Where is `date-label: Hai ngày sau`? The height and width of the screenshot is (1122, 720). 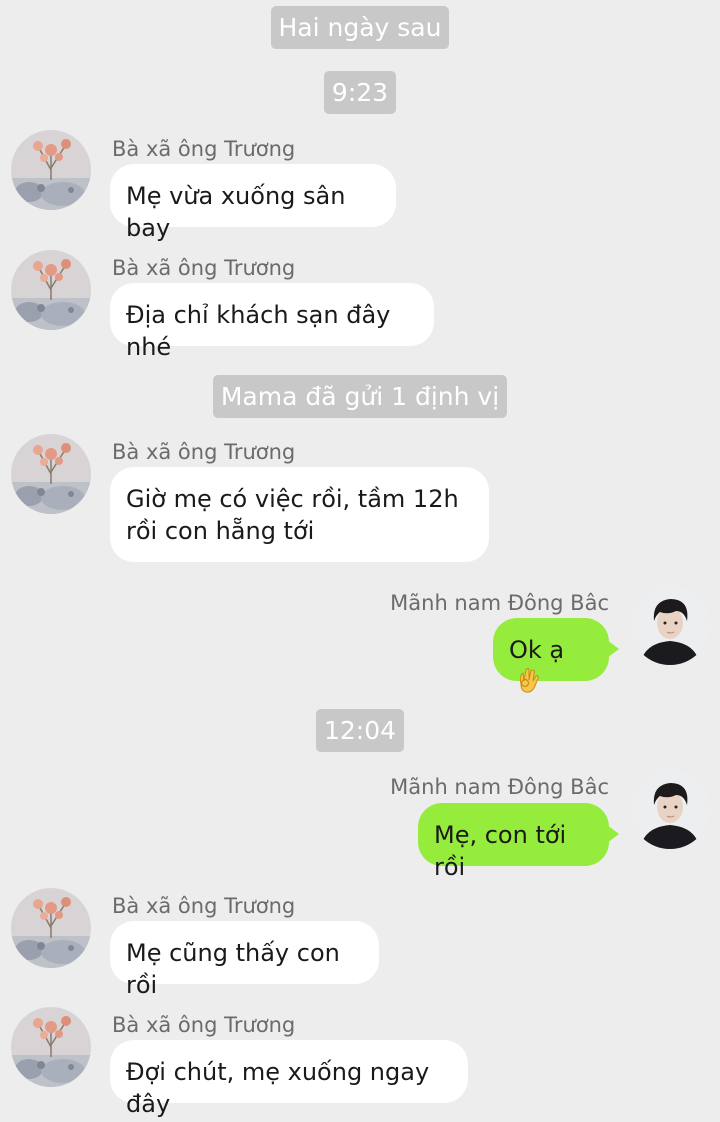
date-label: Hai ngày sau is located at coordinates (360, 27).